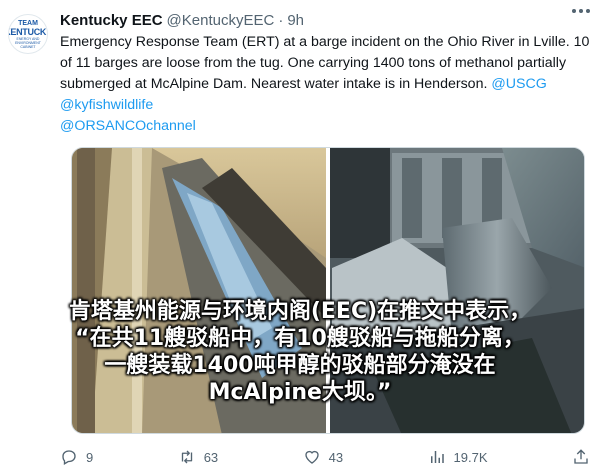 This screenshot has width=600, height=473. Describe the element at coordinates (470, 457) in the screenshot. I see `views-count: 19.7K` at that location.